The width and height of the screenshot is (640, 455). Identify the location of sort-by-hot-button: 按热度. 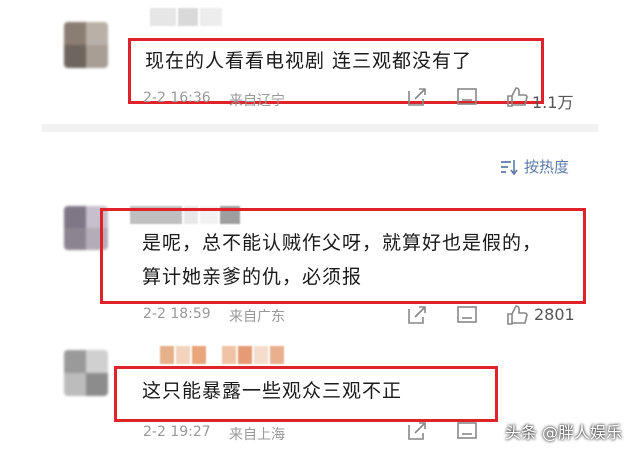
(533, 166).